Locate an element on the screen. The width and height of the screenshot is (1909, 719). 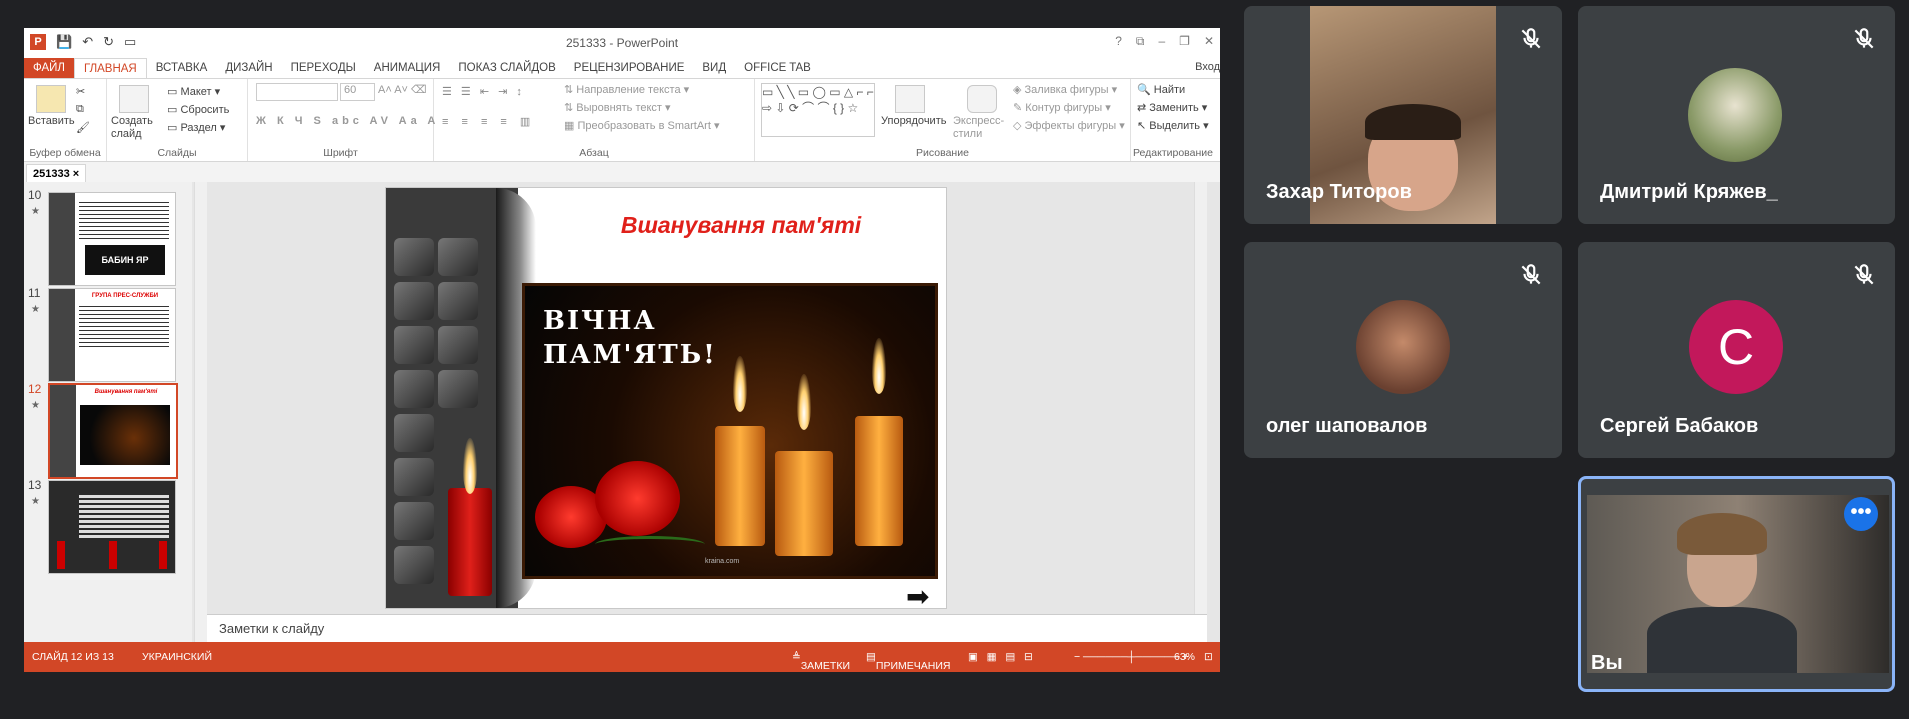
font-format-icons: Ж К Ч S abc AV Aa A is located at coordinates (347, 121).